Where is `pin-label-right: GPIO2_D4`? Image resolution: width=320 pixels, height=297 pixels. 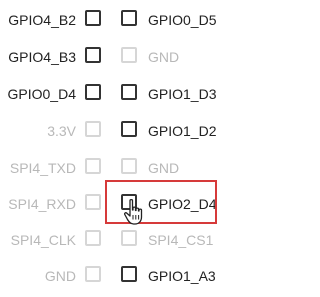
pin-label-right: GPIO2_D4 is located at coordinates (182, 204).